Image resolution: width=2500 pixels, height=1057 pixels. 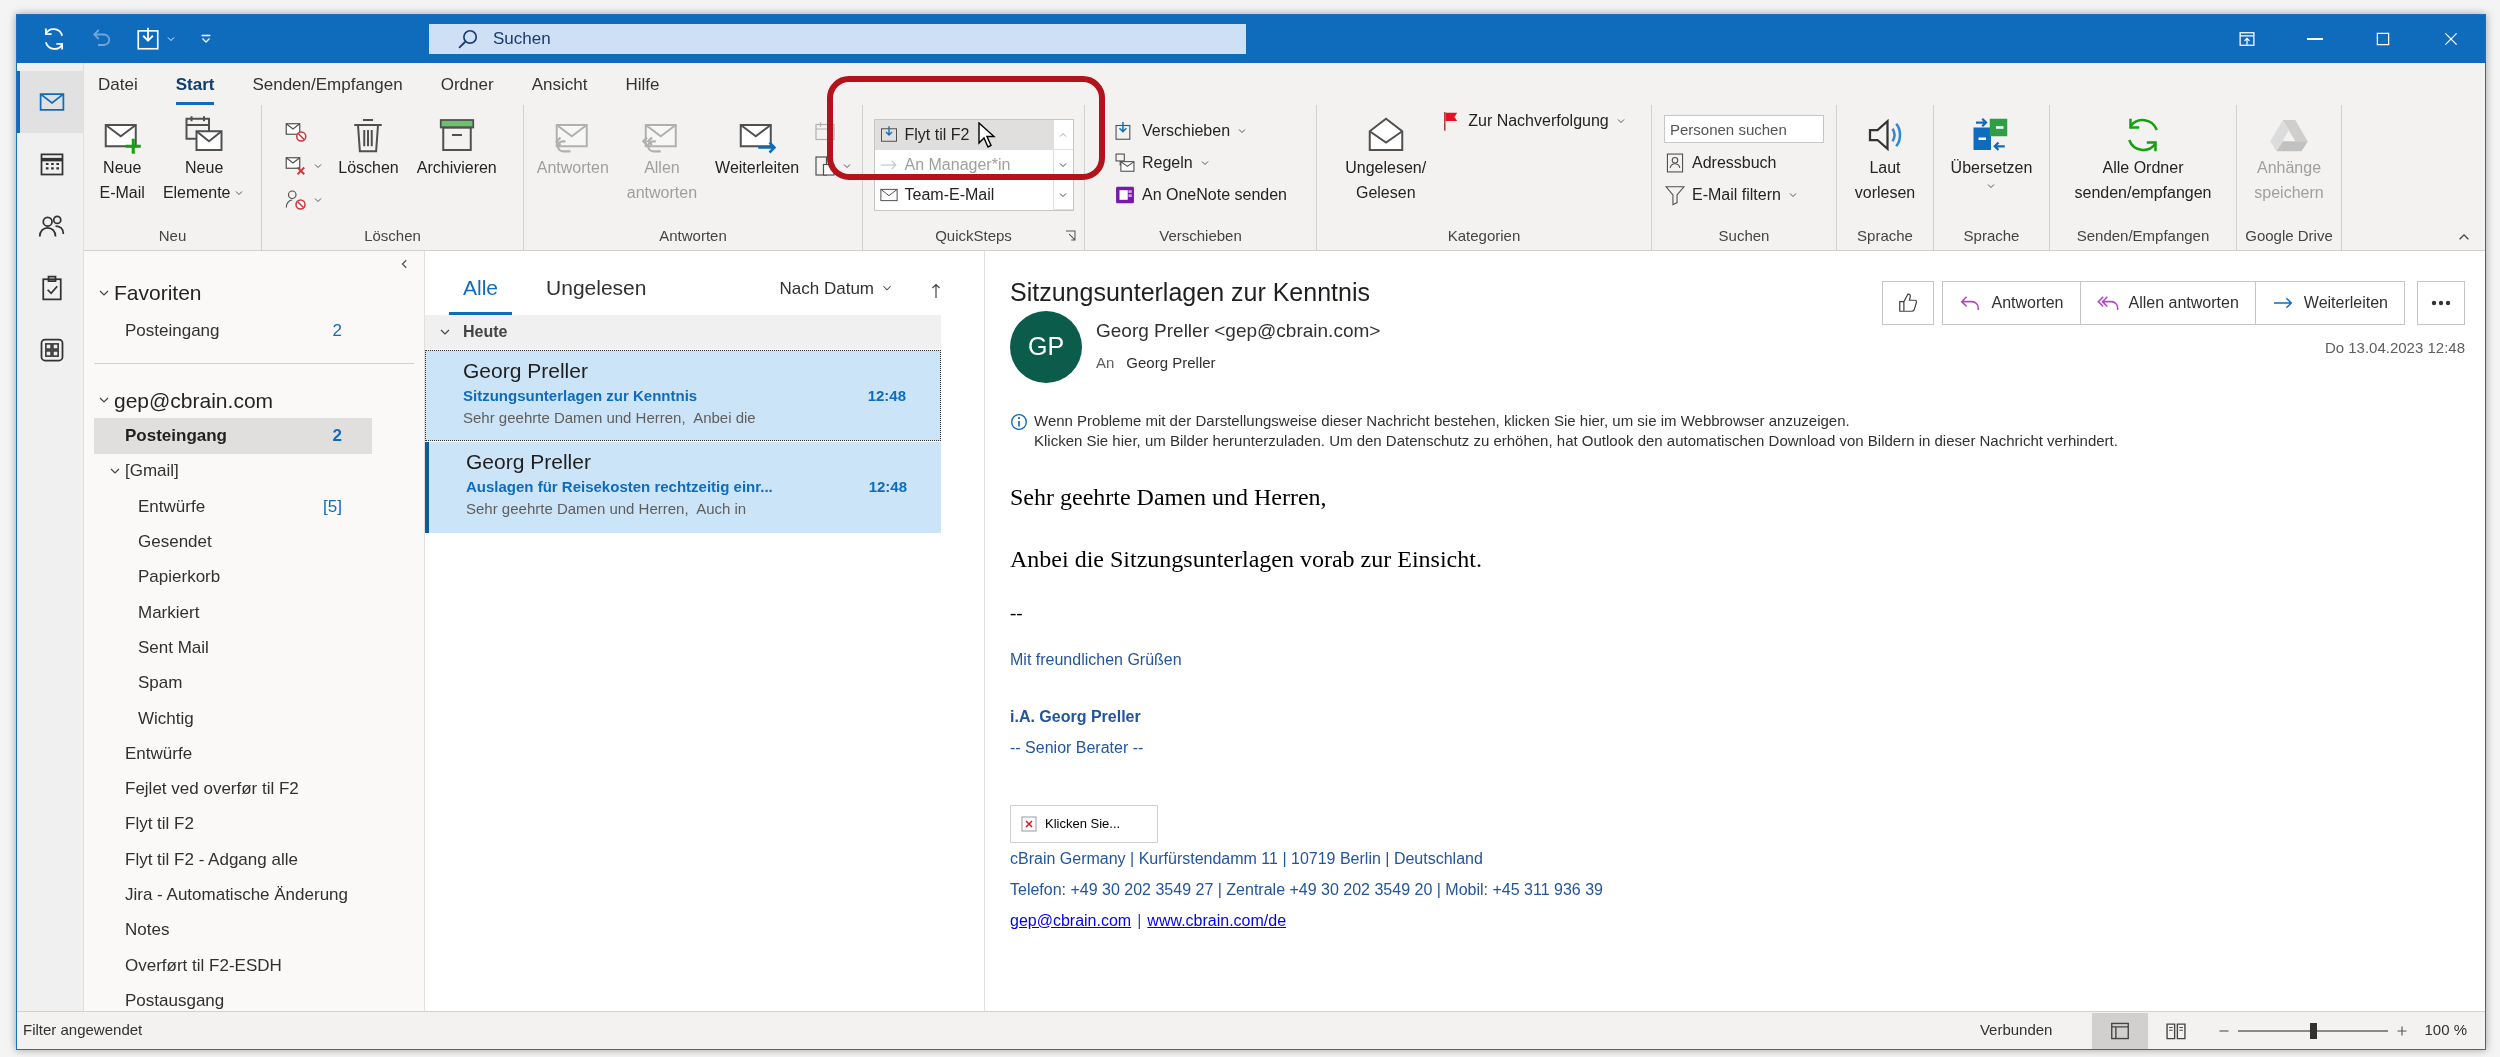 I want to click on search-field: Personen suchen, so click(x=1744, y=129).